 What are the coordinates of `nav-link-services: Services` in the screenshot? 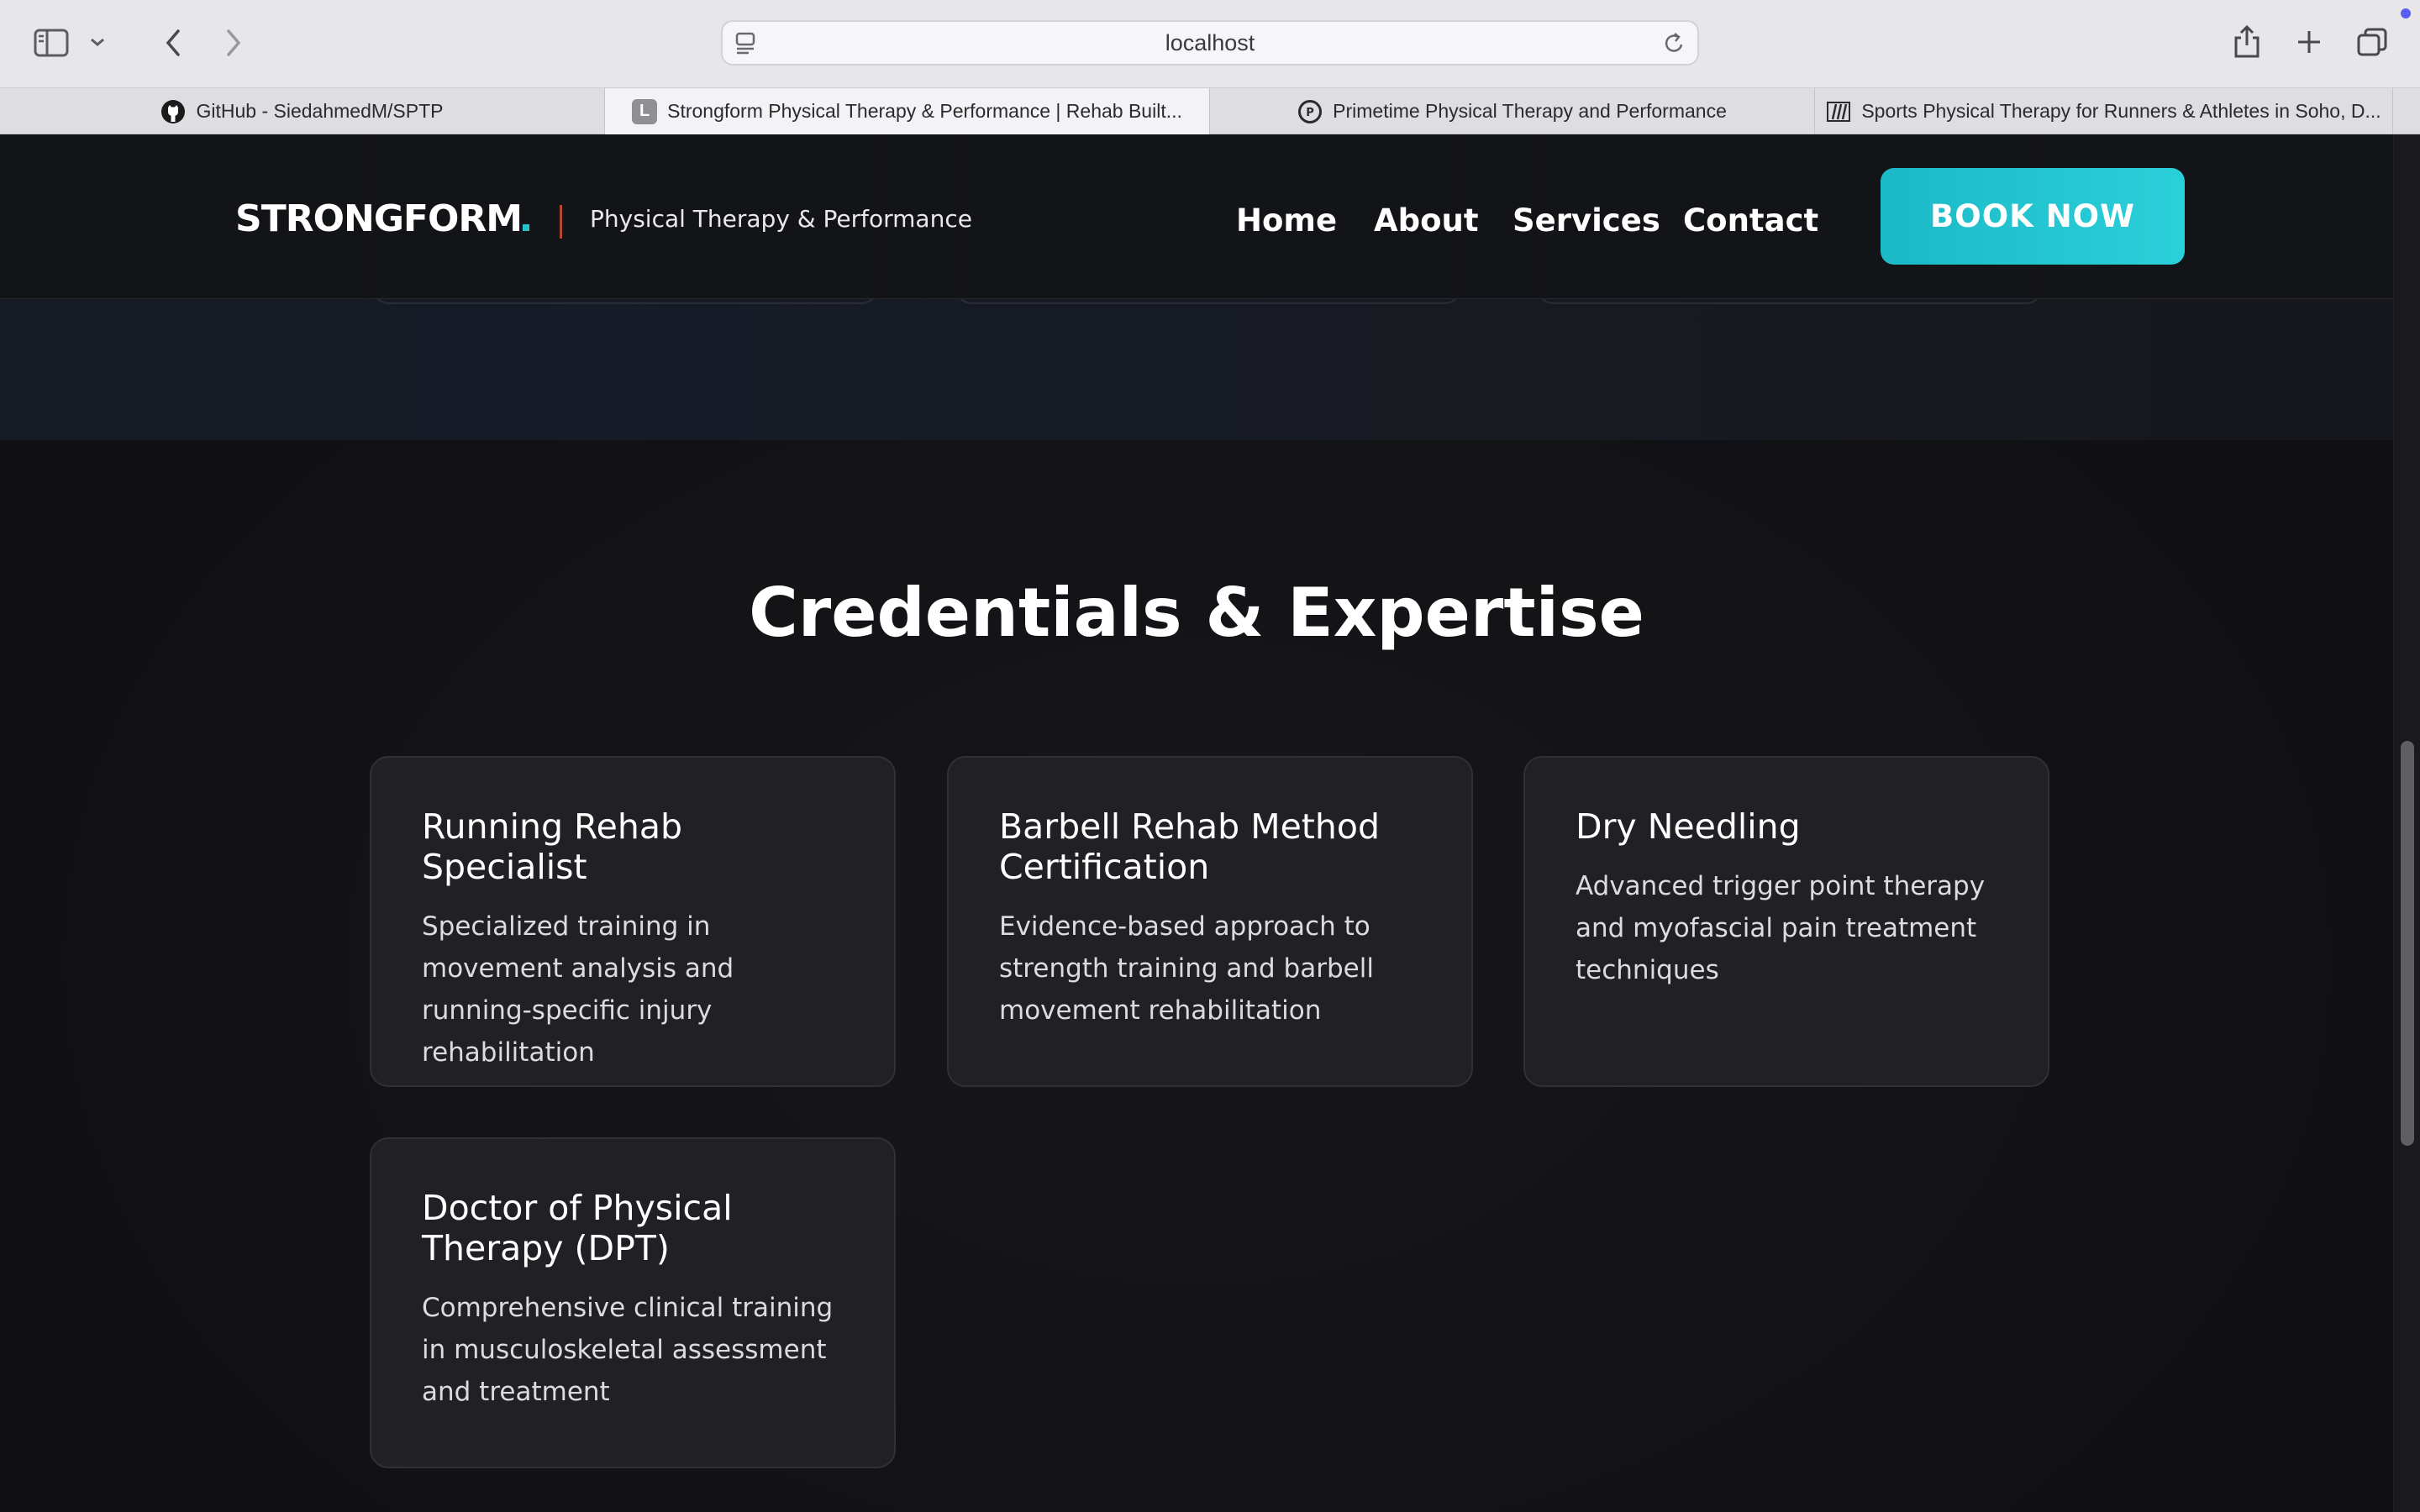 It's located at (1586, 221).